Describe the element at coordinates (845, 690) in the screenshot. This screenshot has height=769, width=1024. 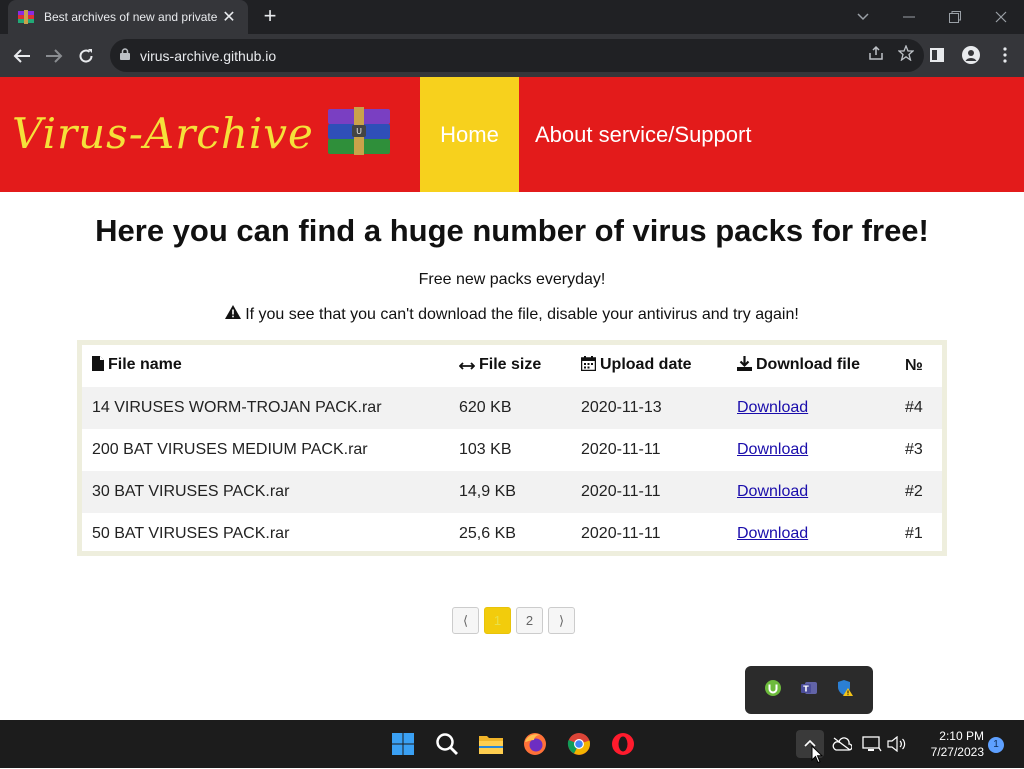
I see `security-warning-tray-icon` at that location.